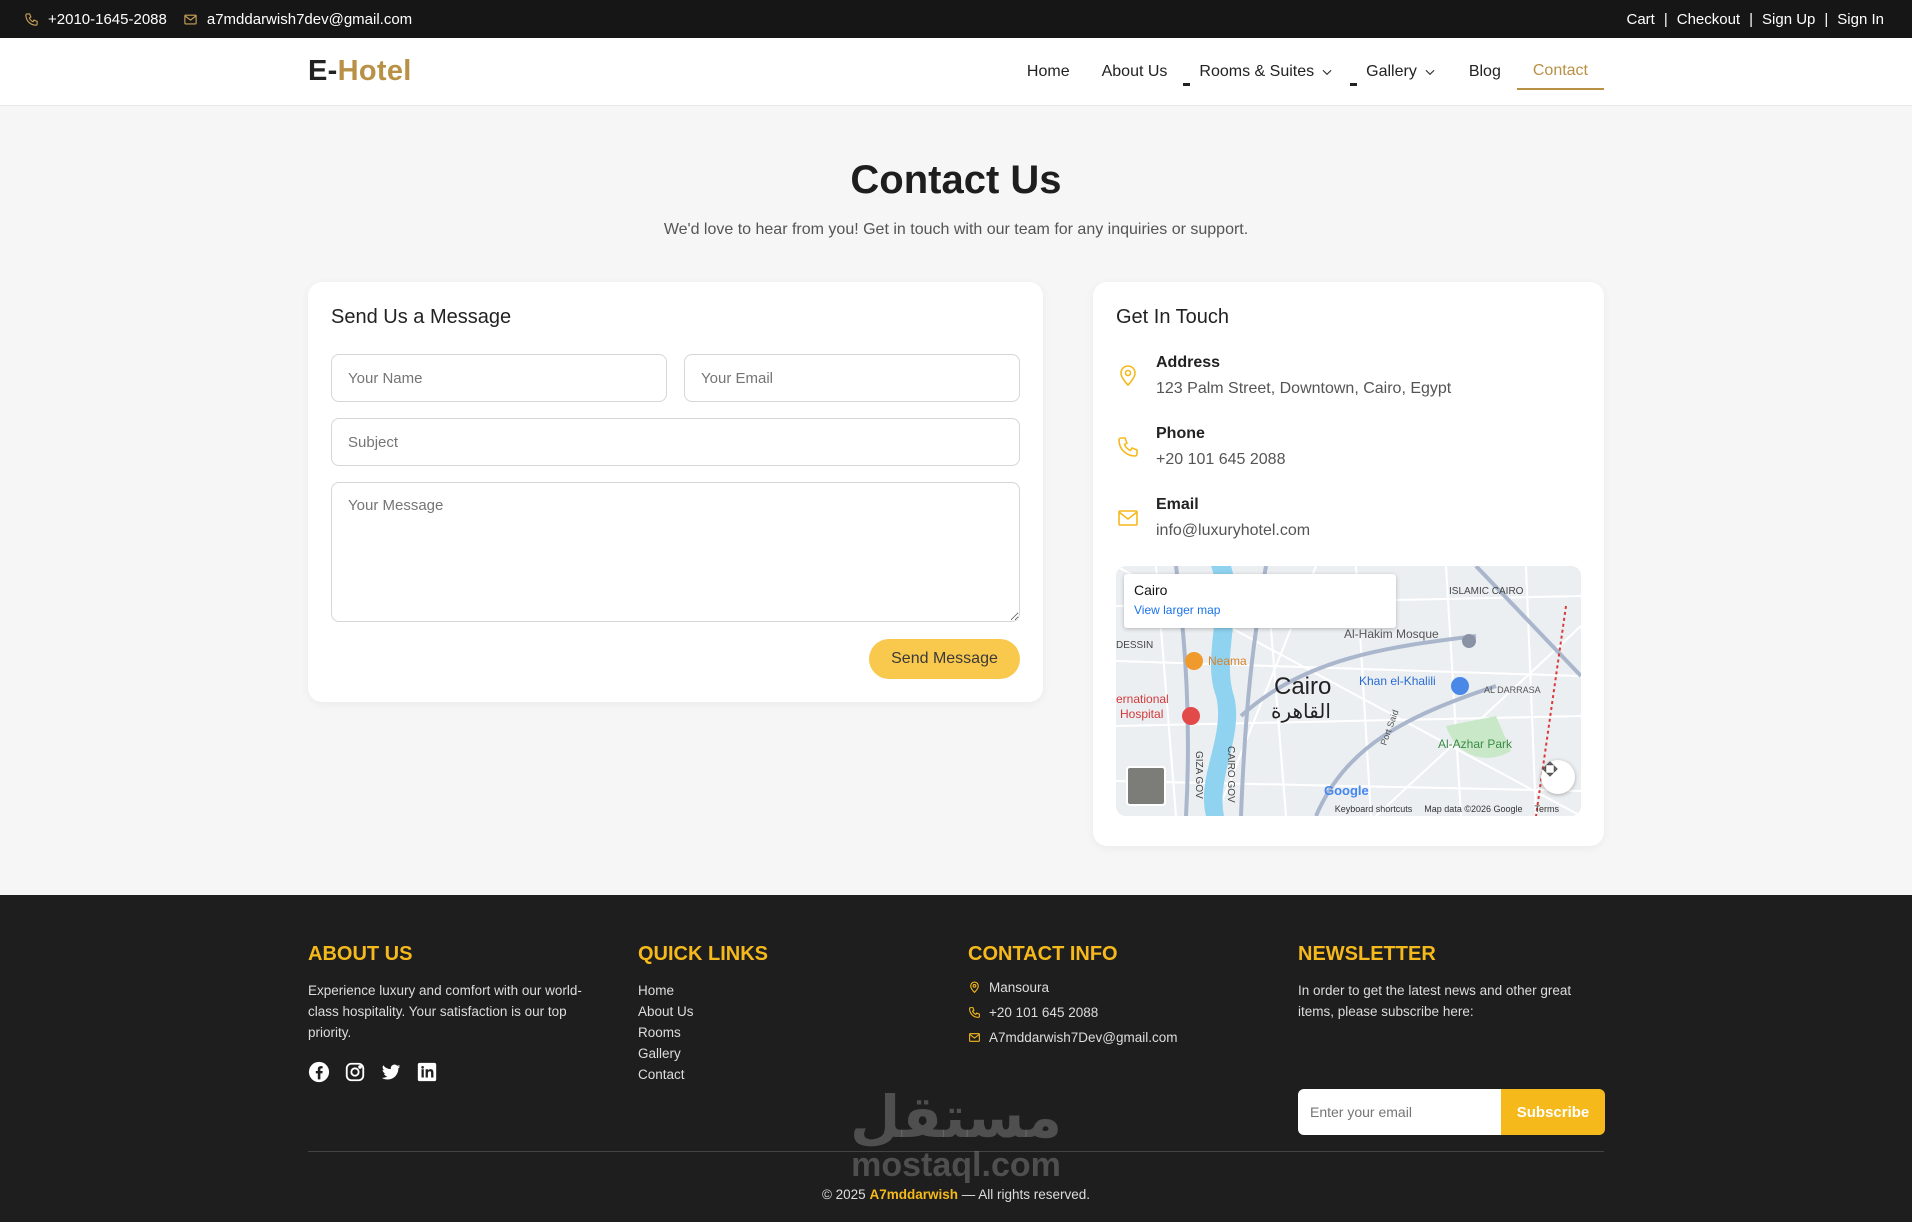 This screenshot has width=1912, height=1222. What do you see at coordinates (1374, 809) in the screenshot?
I see `keyboard-shortcuts-link: Keyboard shortcuts` at bounding box center [1374, 809].